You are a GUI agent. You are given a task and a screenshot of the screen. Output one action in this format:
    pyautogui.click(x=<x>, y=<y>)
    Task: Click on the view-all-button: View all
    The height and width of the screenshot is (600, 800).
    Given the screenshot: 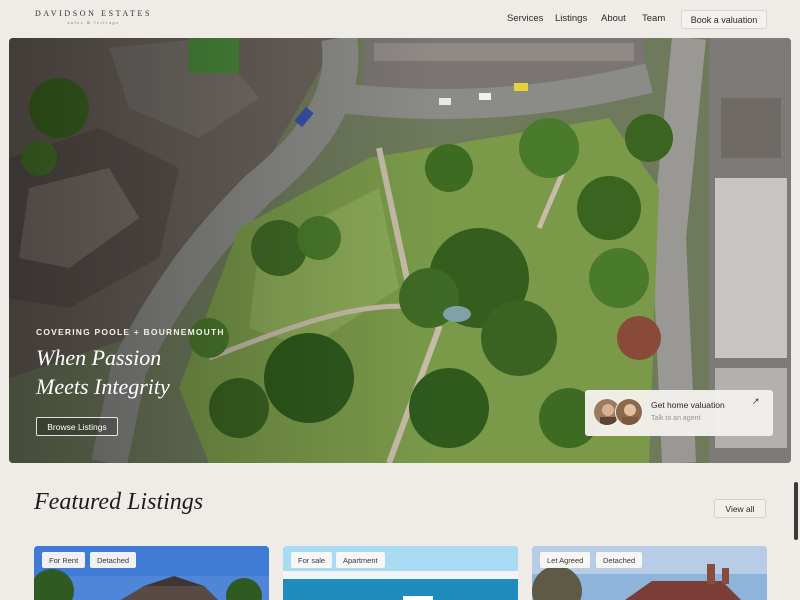 What is the action you would take?
    pyautogui.click(x=740, y=508)
    